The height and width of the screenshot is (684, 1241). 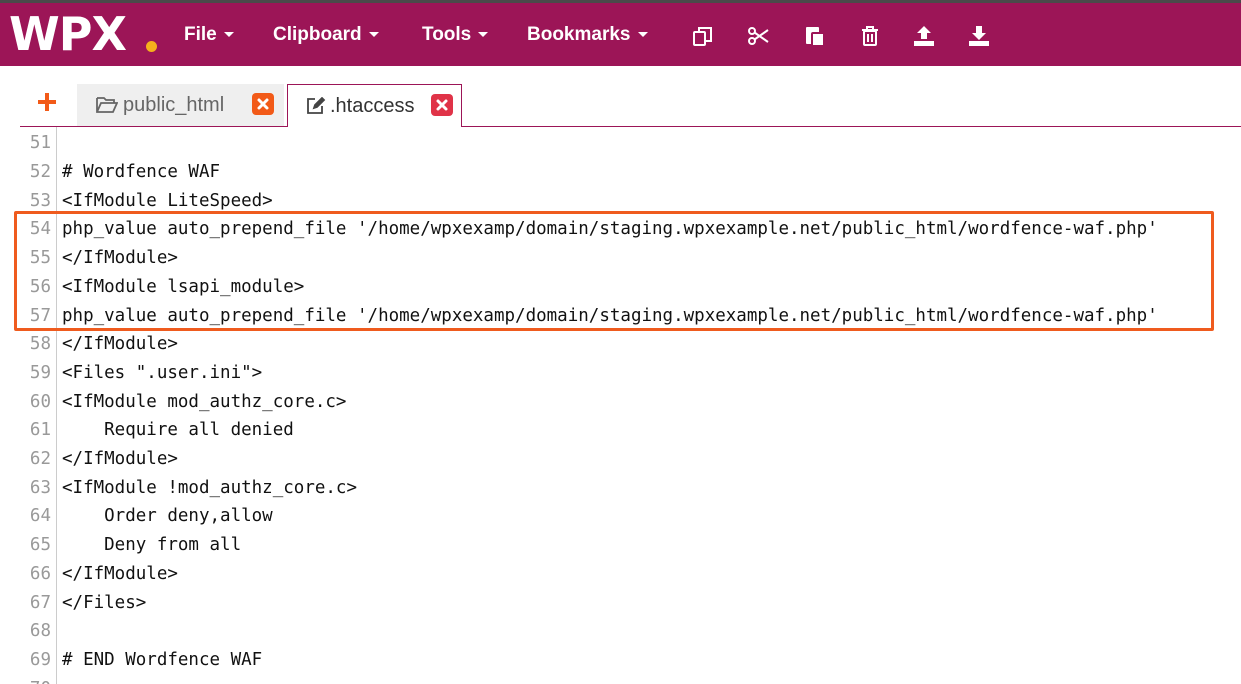 I want to click on code-line: 64 Order deny,allow, so click(x=630, y=516).